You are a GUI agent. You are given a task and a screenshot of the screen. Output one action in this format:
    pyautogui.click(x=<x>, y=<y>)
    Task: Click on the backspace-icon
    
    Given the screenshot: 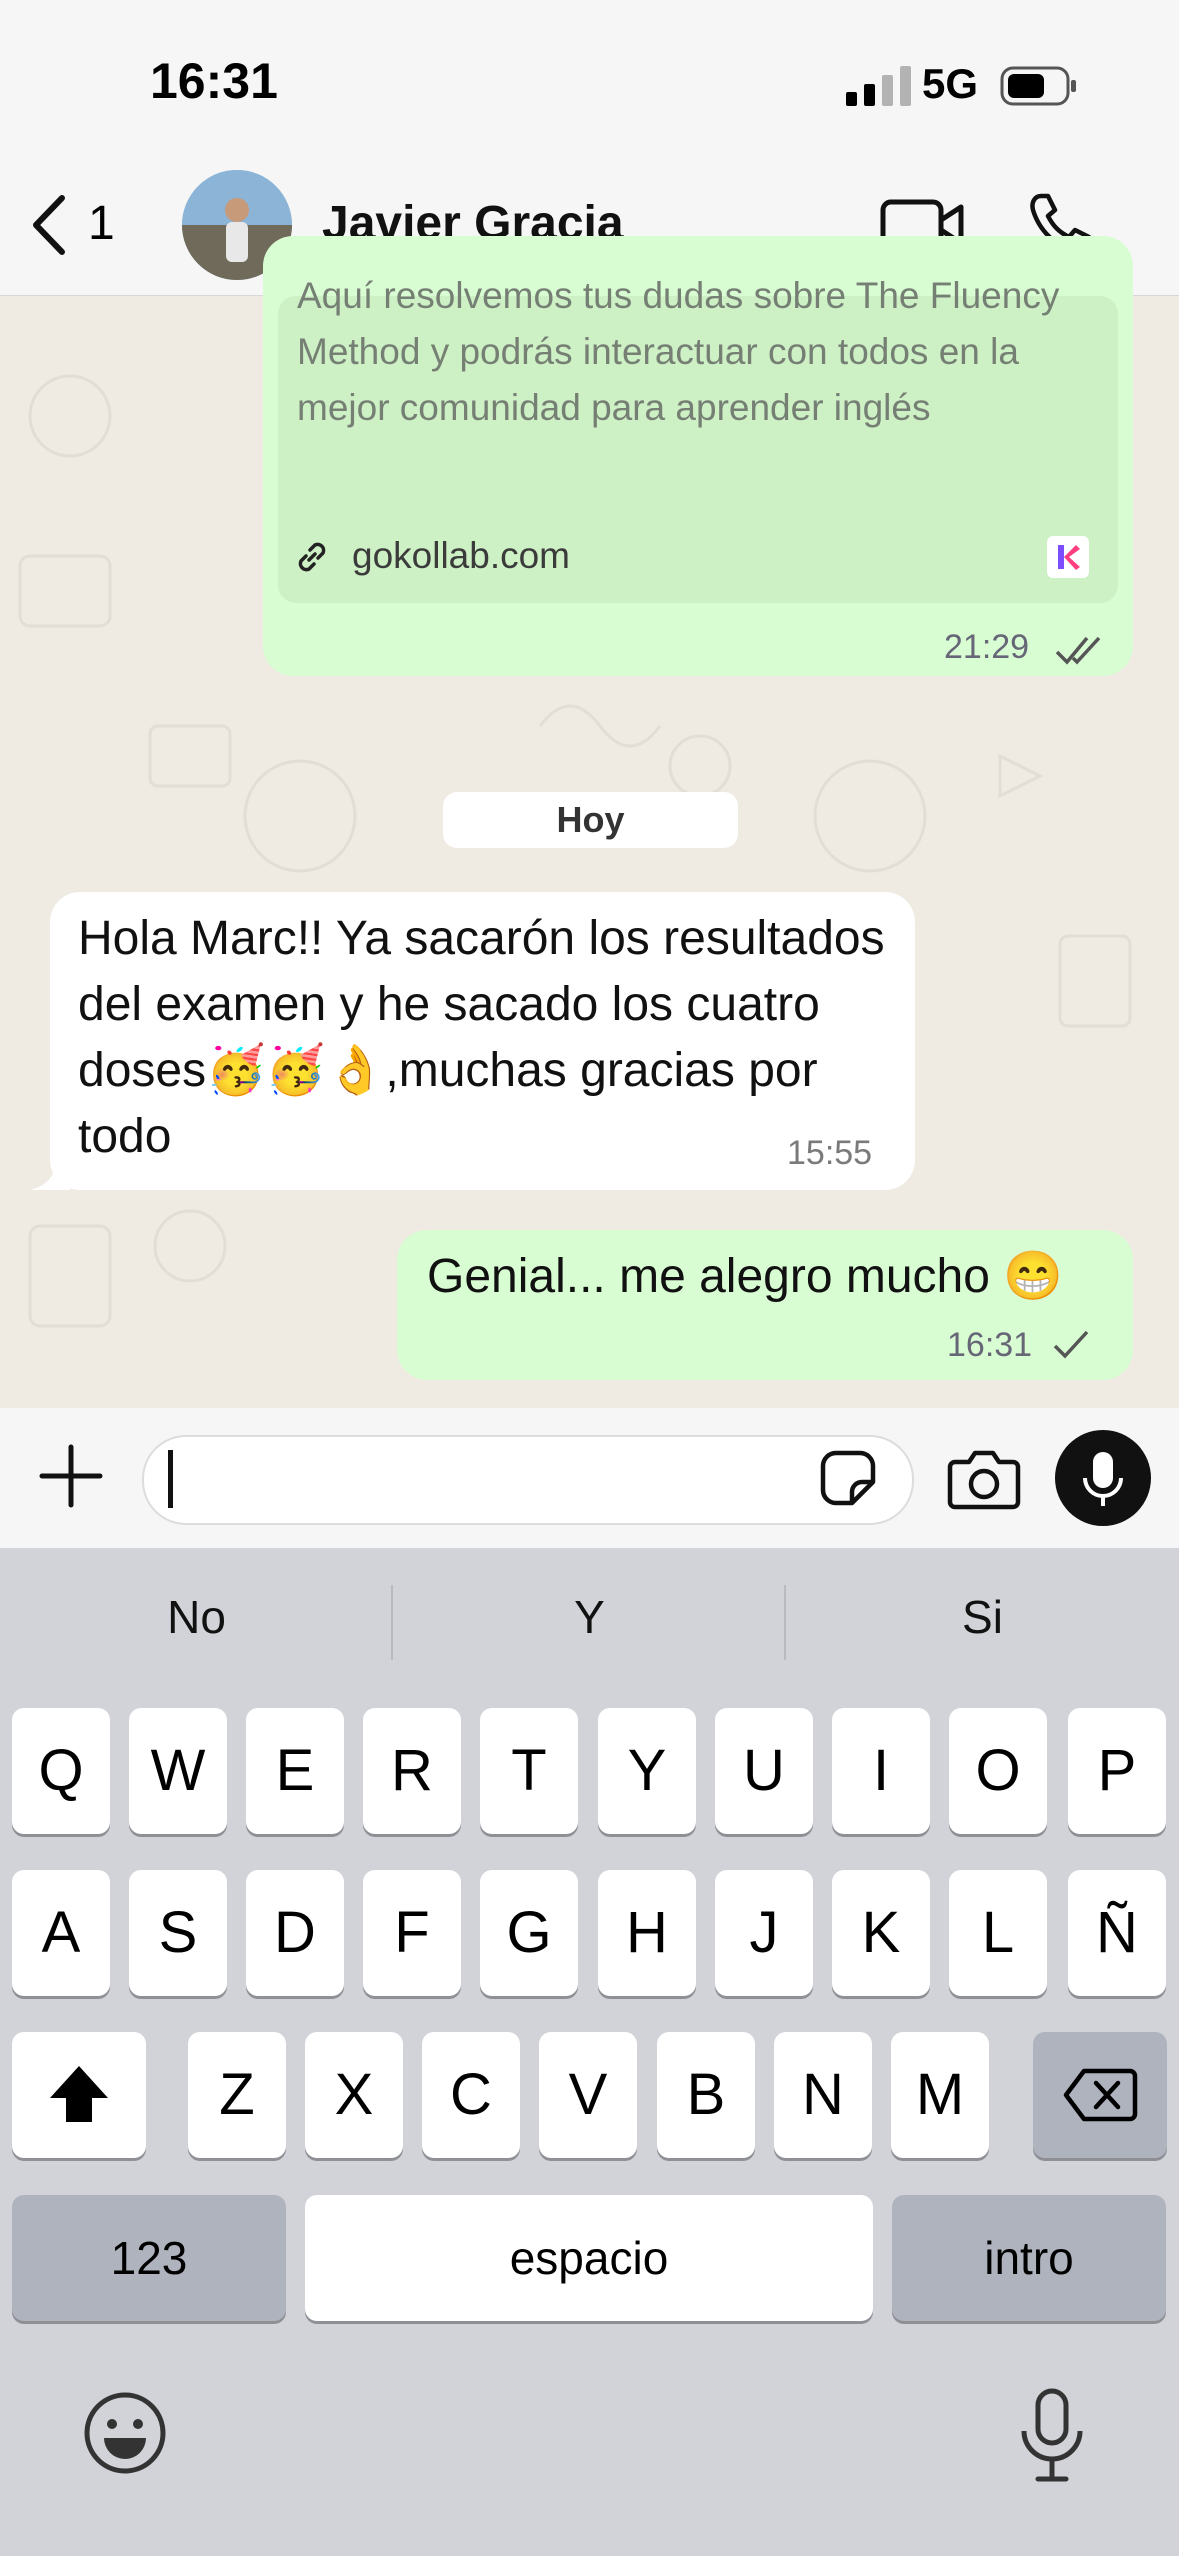 What is the action you would take?
    pyautogui.click(x=1100, y=2095)
    